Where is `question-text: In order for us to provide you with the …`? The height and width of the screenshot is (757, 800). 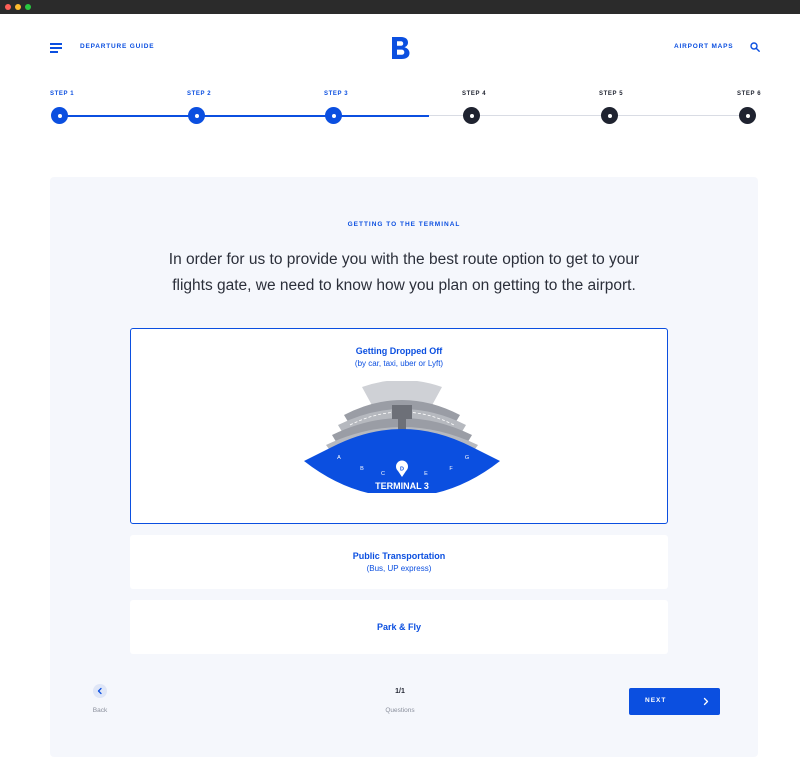 question-text: In order for us to provide you with the … is located at coordinates (404, 272).